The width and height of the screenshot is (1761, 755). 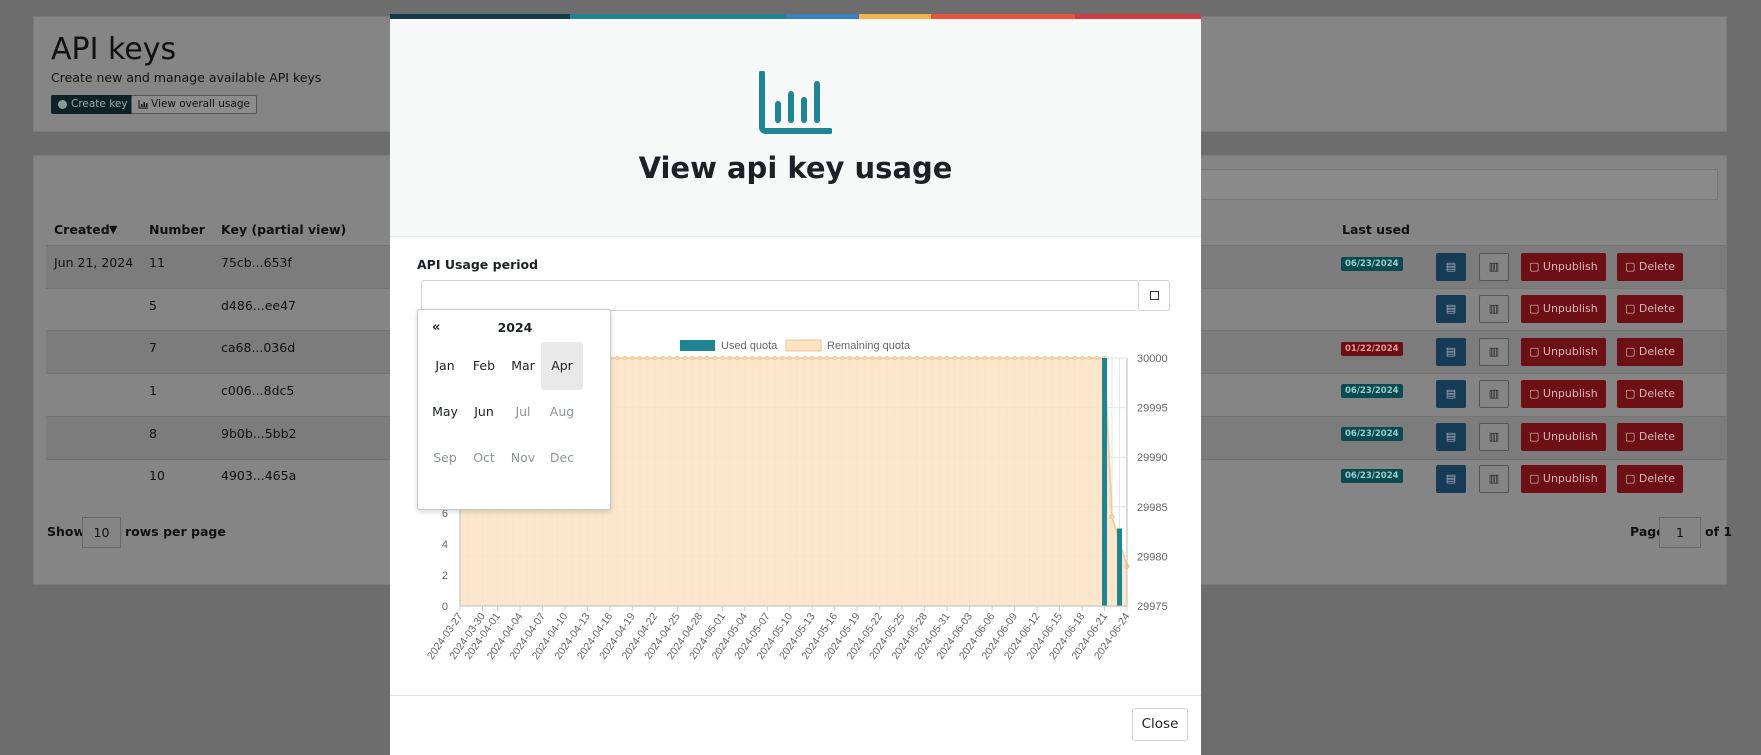 I want to click on create-key-button: Create key, so click(x=93, y=104).